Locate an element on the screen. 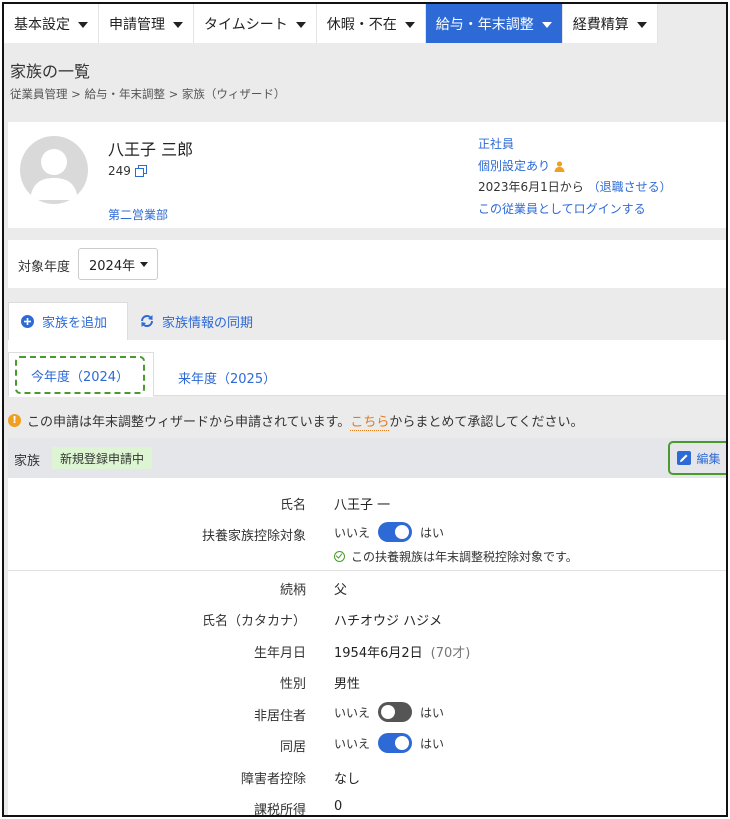  field-label: 障害者控除 is located at coordinates (273, 779).